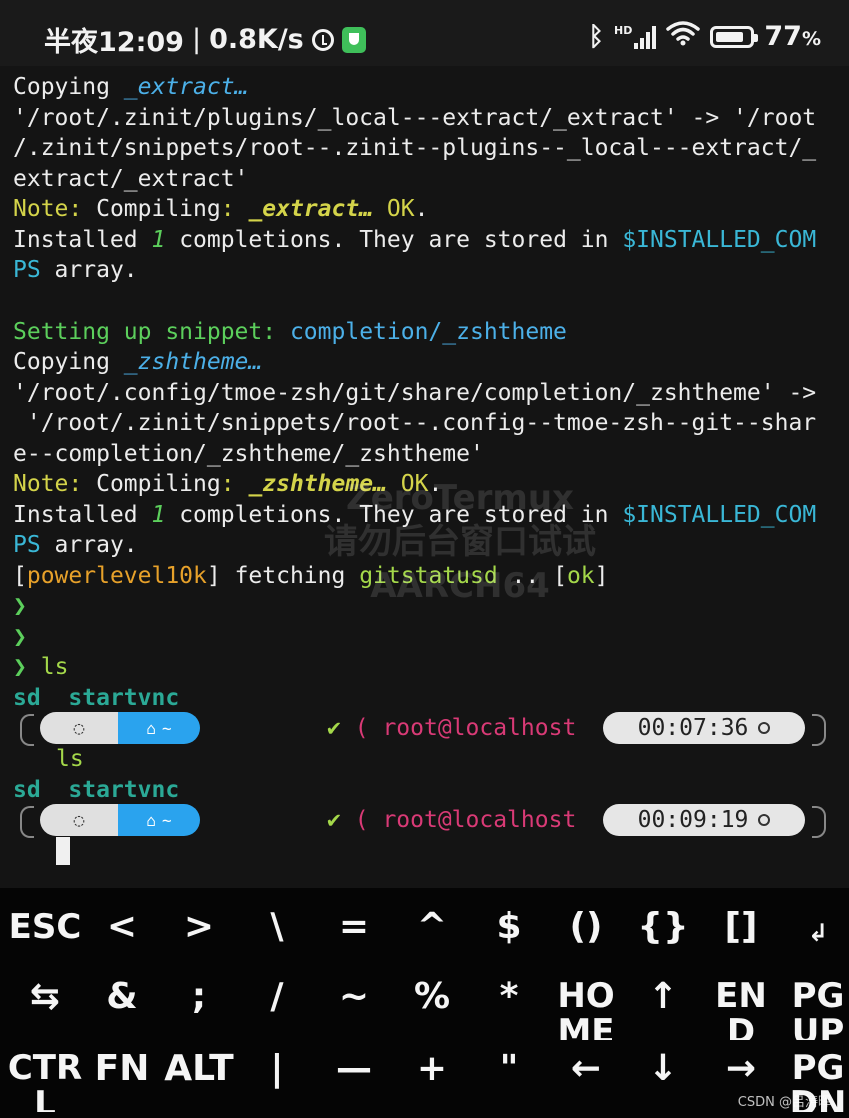 The image size is (849, 1118). I want to click on key-label-part: D, so click(741, 1026).